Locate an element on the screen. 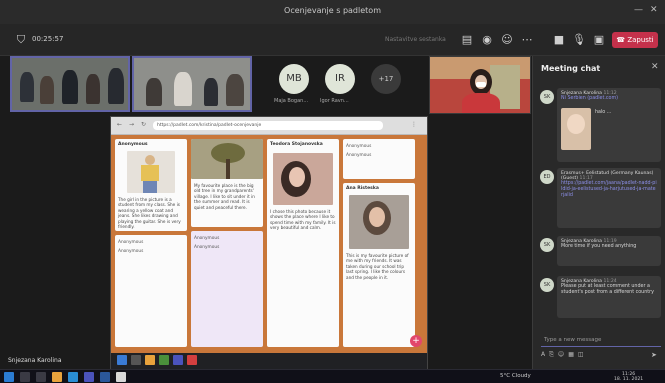 This screenshot has width=665, height=383. post-author: Teodora Stojanovska is located at coordinates (296, 144).